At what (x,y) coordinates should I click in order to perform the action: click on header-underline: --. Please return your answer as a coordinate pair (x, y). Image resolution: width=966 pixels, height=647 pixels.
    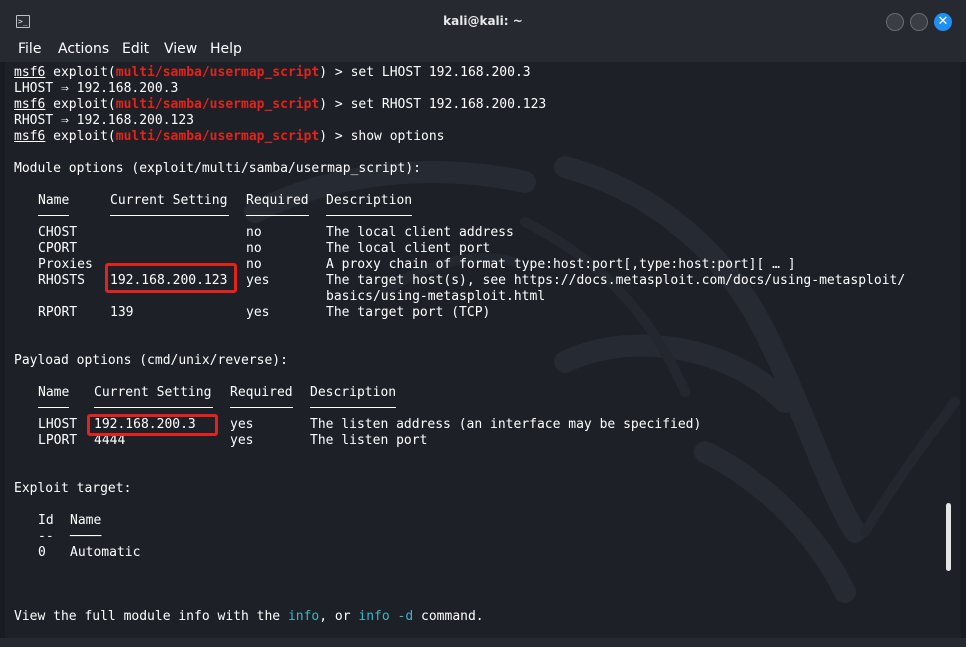
    Looking at the image, I should click on (46, 536).